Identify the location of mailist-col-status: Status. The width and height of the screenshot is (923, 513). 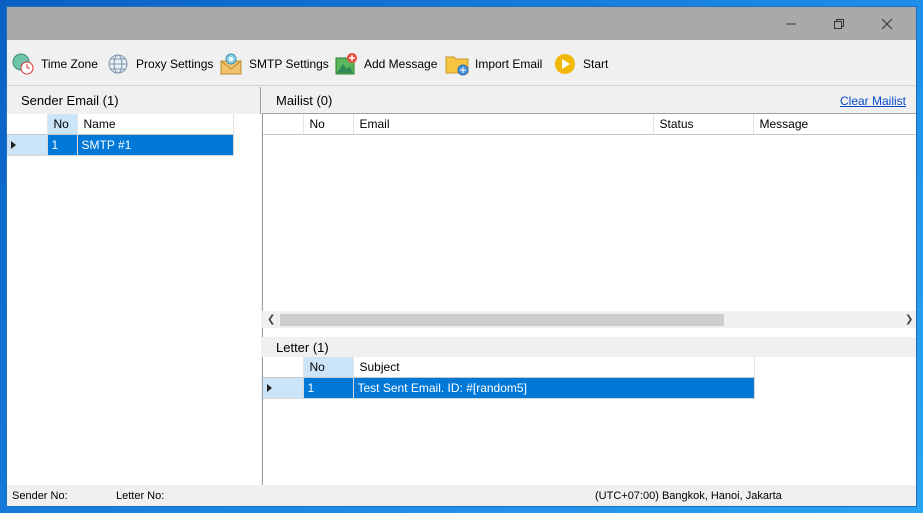
(703, 124).